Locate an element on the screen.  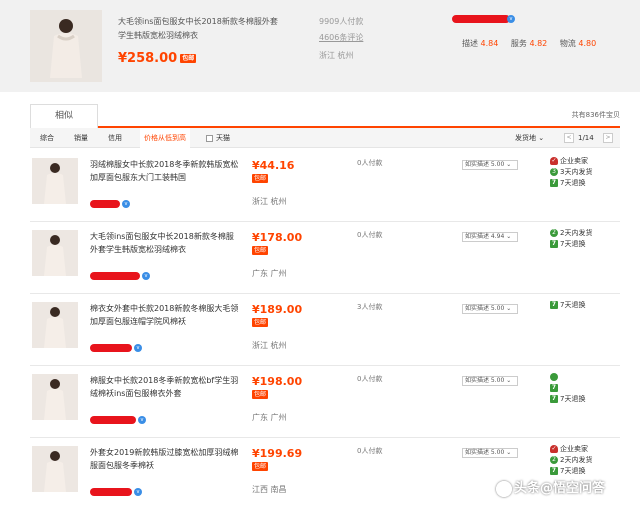
service-label: 2天内发货 is located at coordinates (576, 460).